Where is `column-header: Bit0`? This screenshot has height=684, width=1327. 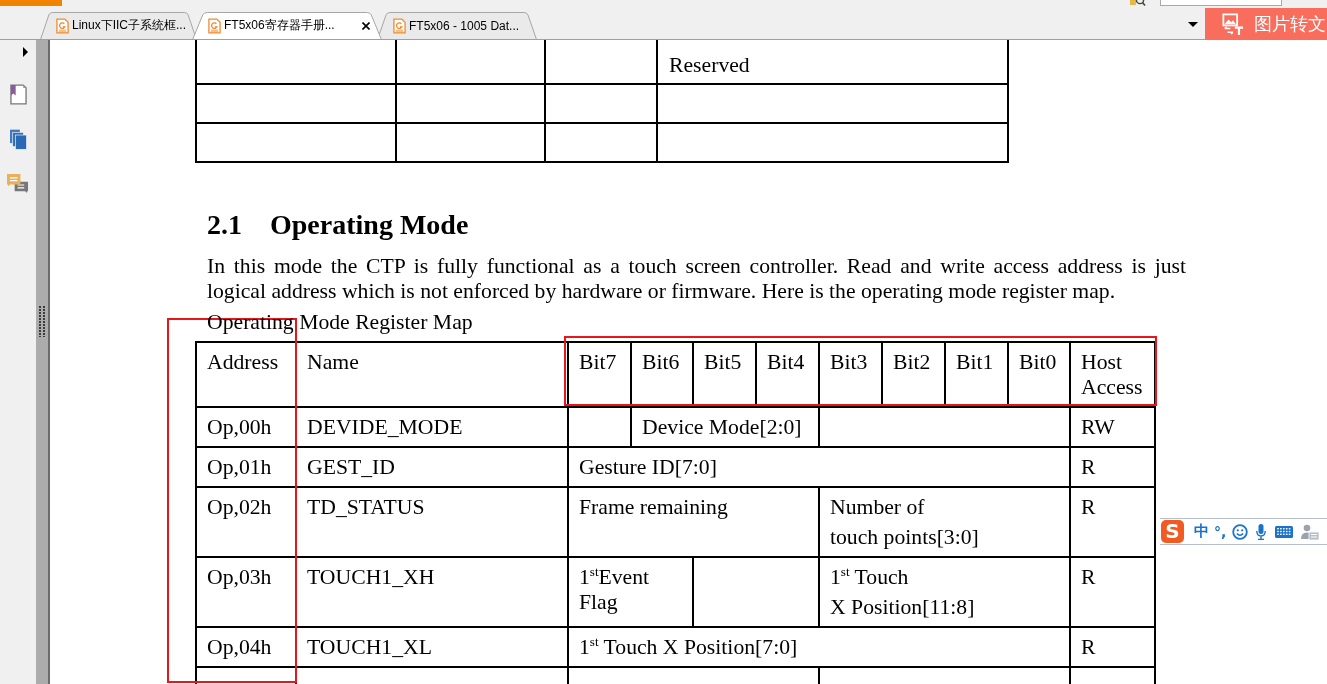 column-header: Bit0 is located at coordinates (1039, 374).